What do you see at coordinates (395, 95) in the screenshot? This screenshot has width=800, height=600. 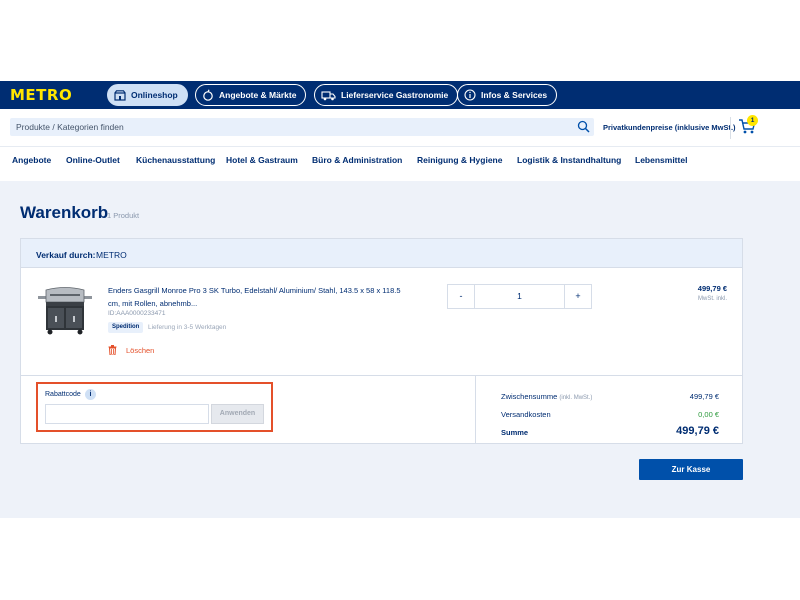 I see `tab-label: Lieferservice Gastronomie` at bounding box center [395, 95].